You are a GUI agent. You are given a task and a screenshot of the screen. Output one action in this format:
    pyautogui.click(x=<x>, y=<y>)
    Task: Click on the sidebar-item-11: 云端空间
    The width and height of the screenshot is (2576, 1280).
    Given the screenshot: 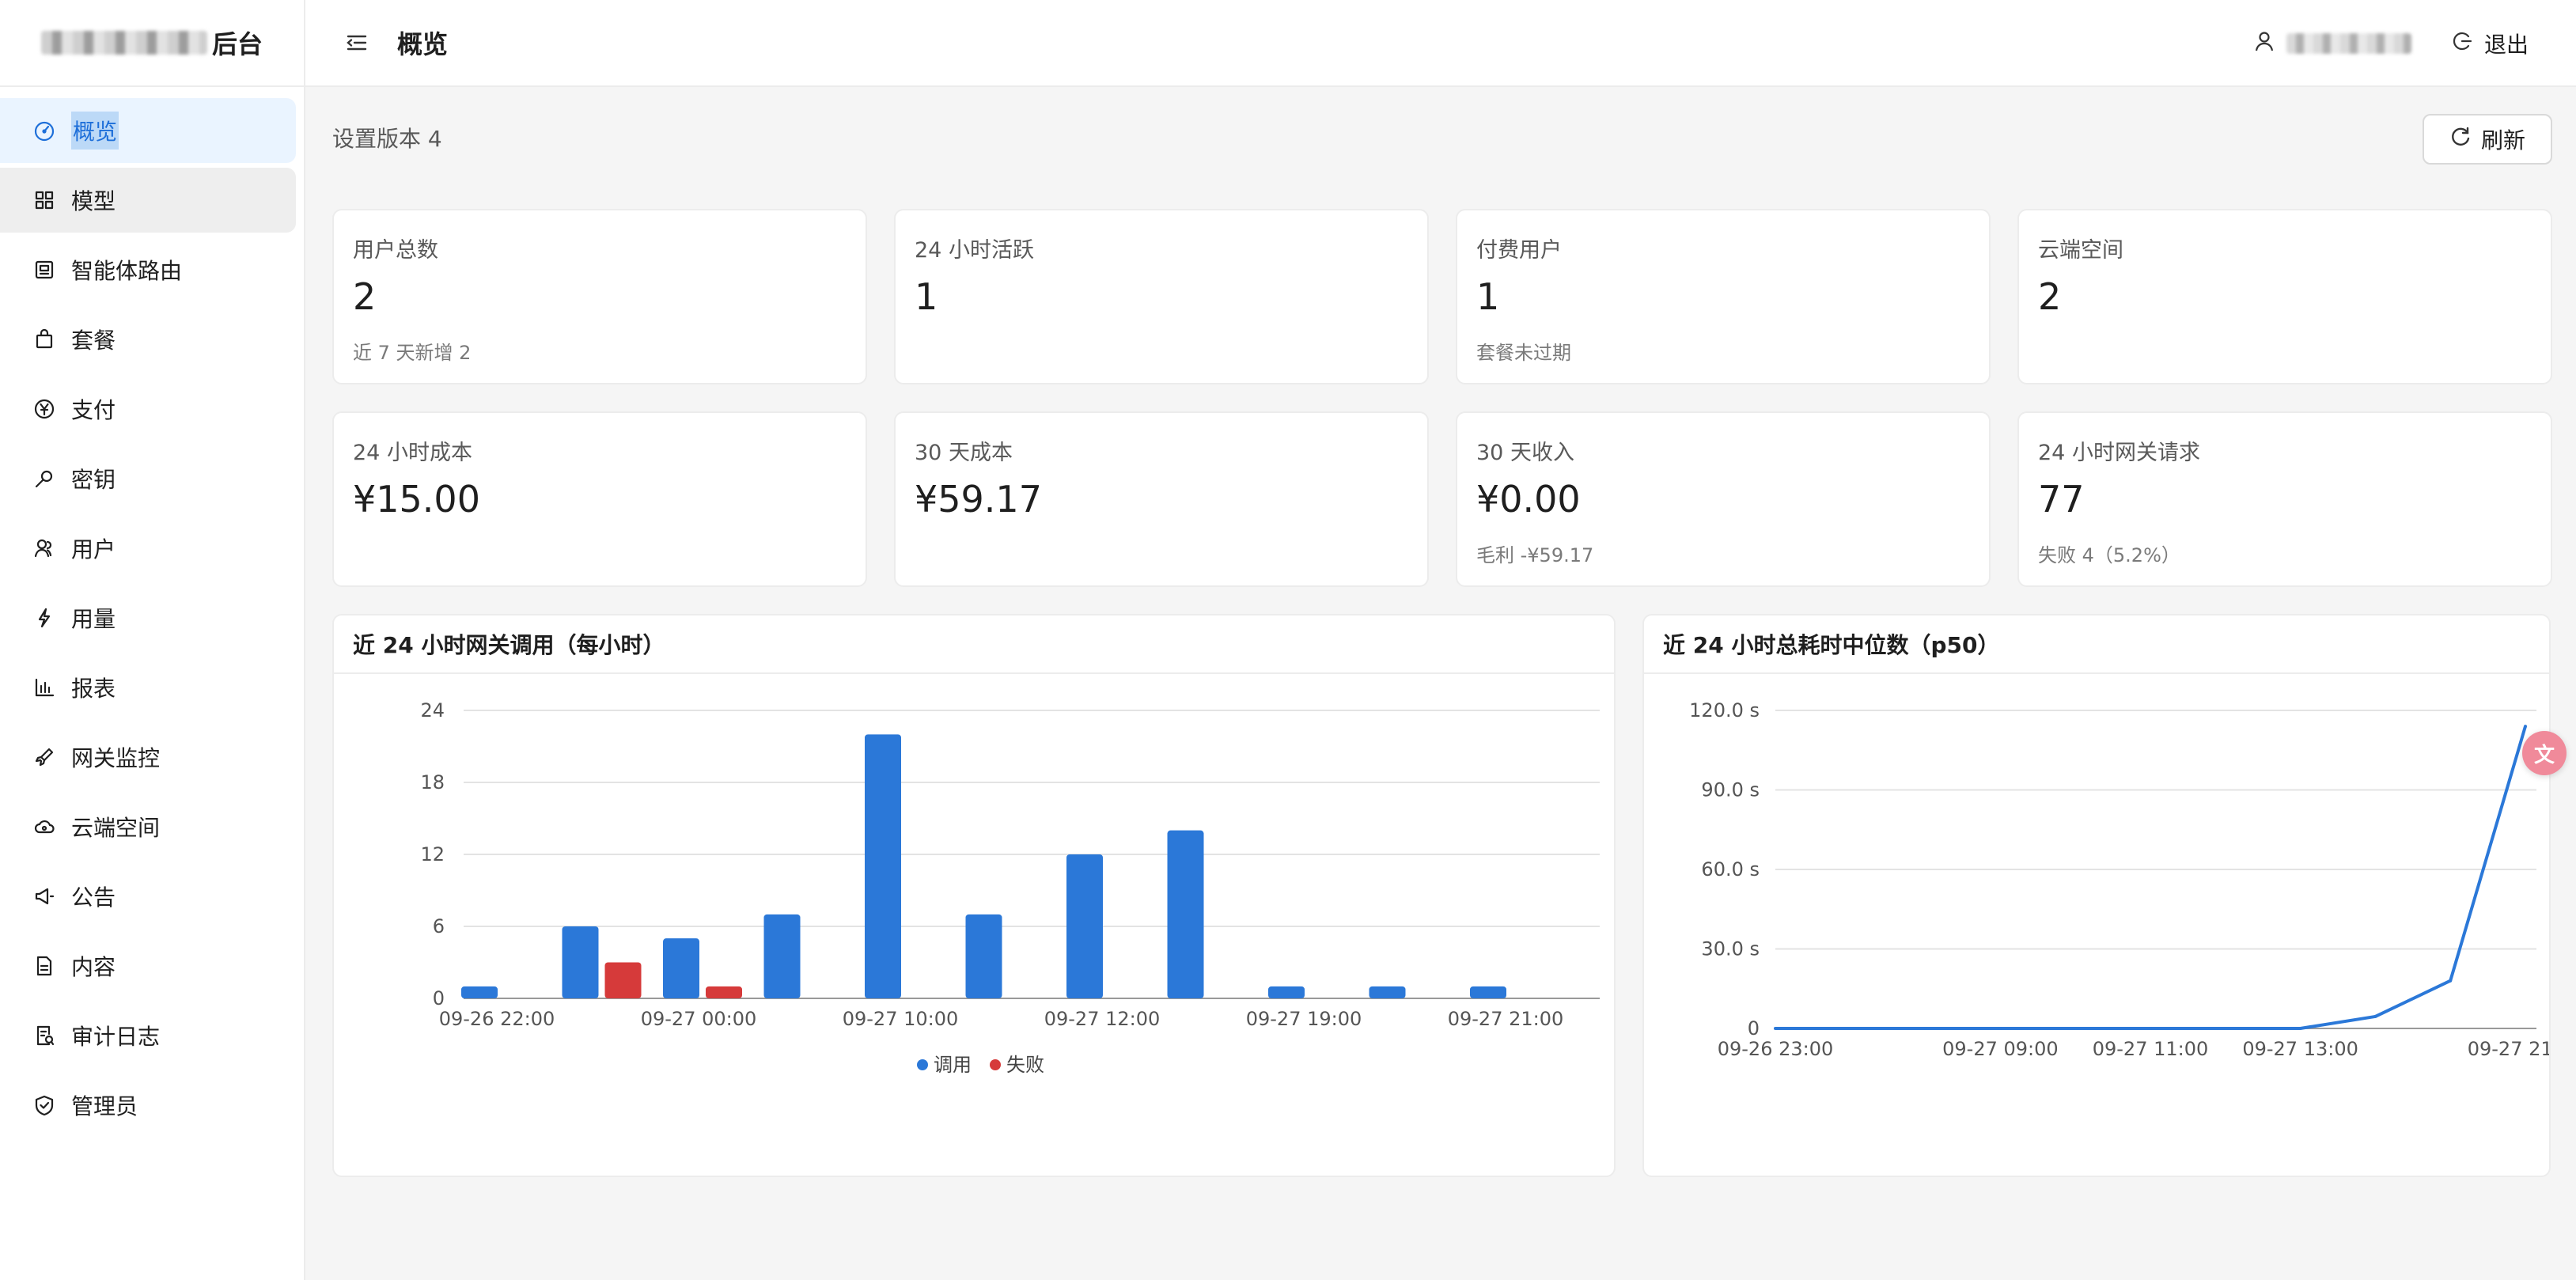 What is the action you would take?
    pyautogui.click(x=148, y=827)
    